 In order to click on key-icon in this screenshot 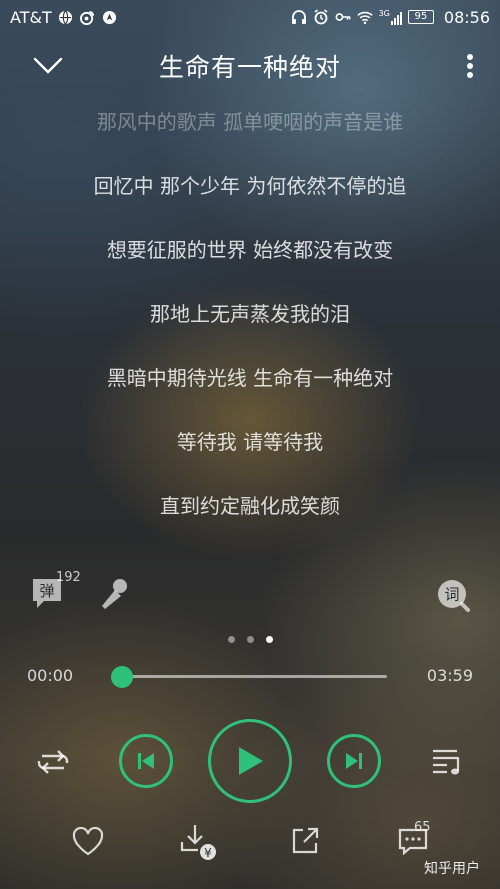, I will do `click(343, 17)`.